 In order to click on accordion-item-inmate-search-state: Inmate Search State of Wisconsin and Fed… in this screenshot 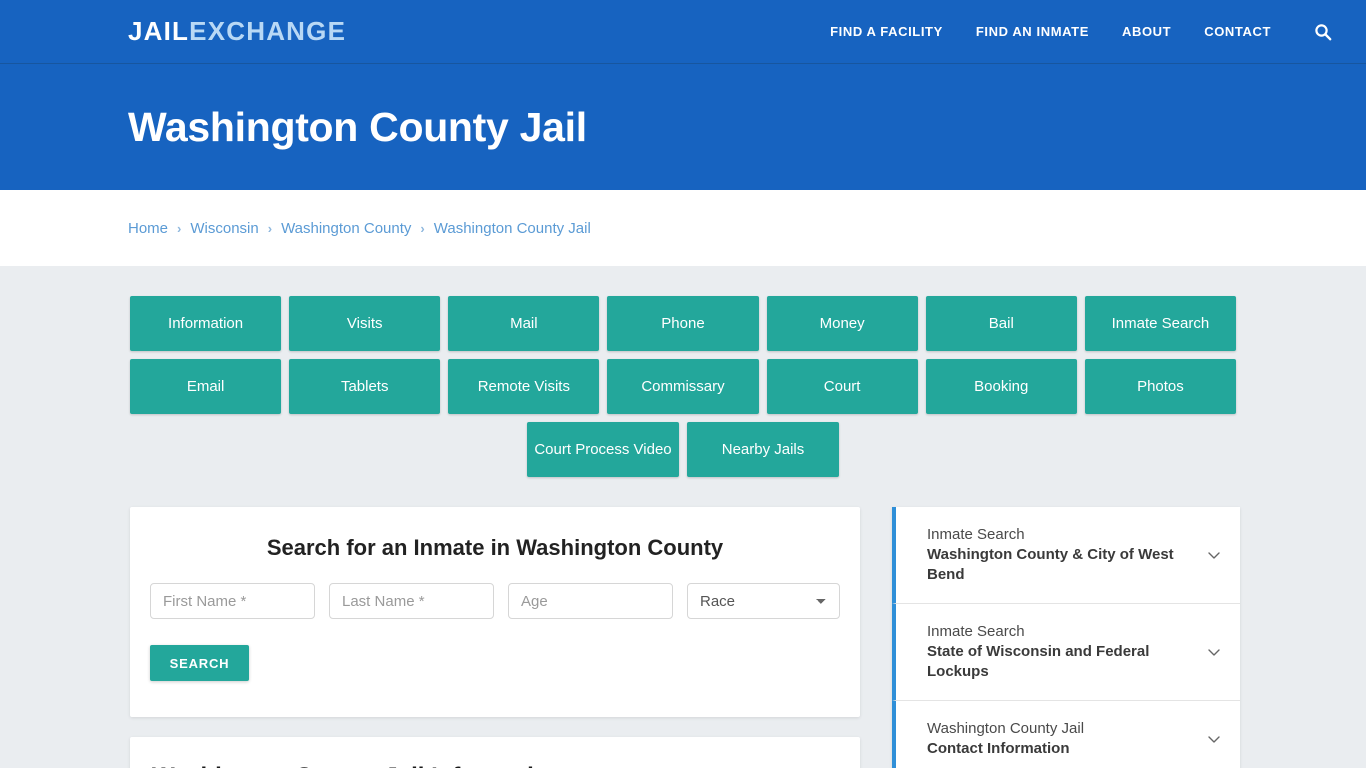, I will do `click(1066, 652)`.